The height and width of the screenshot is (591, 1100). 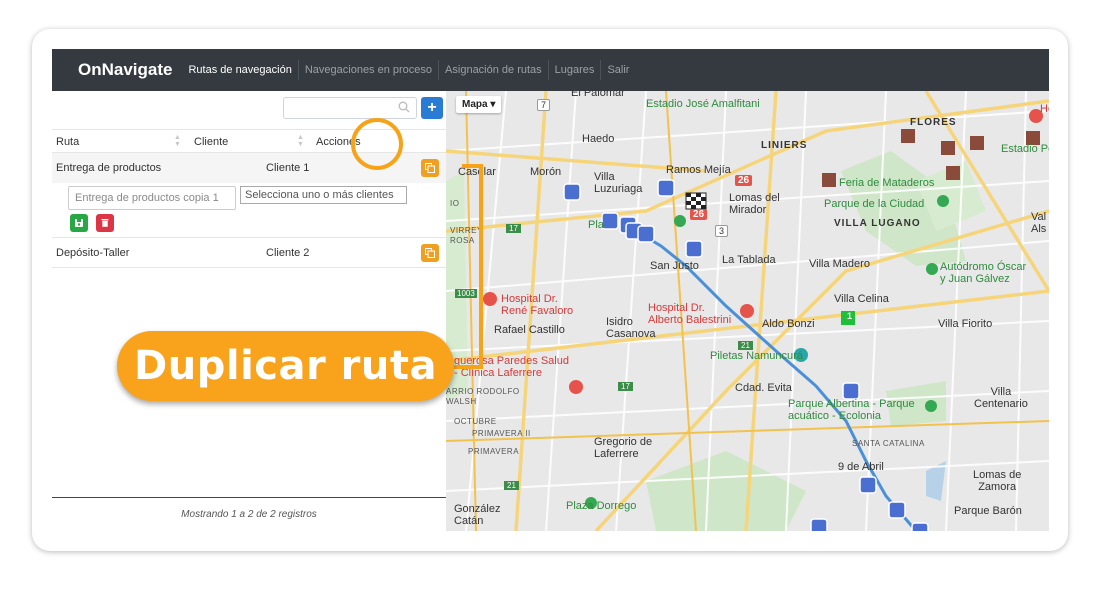 What do you see at coordinates (537, 305) in the screenshot?
I see `map-label: Hospital Dr. René Favaloro` at bounding box center [537, 305].